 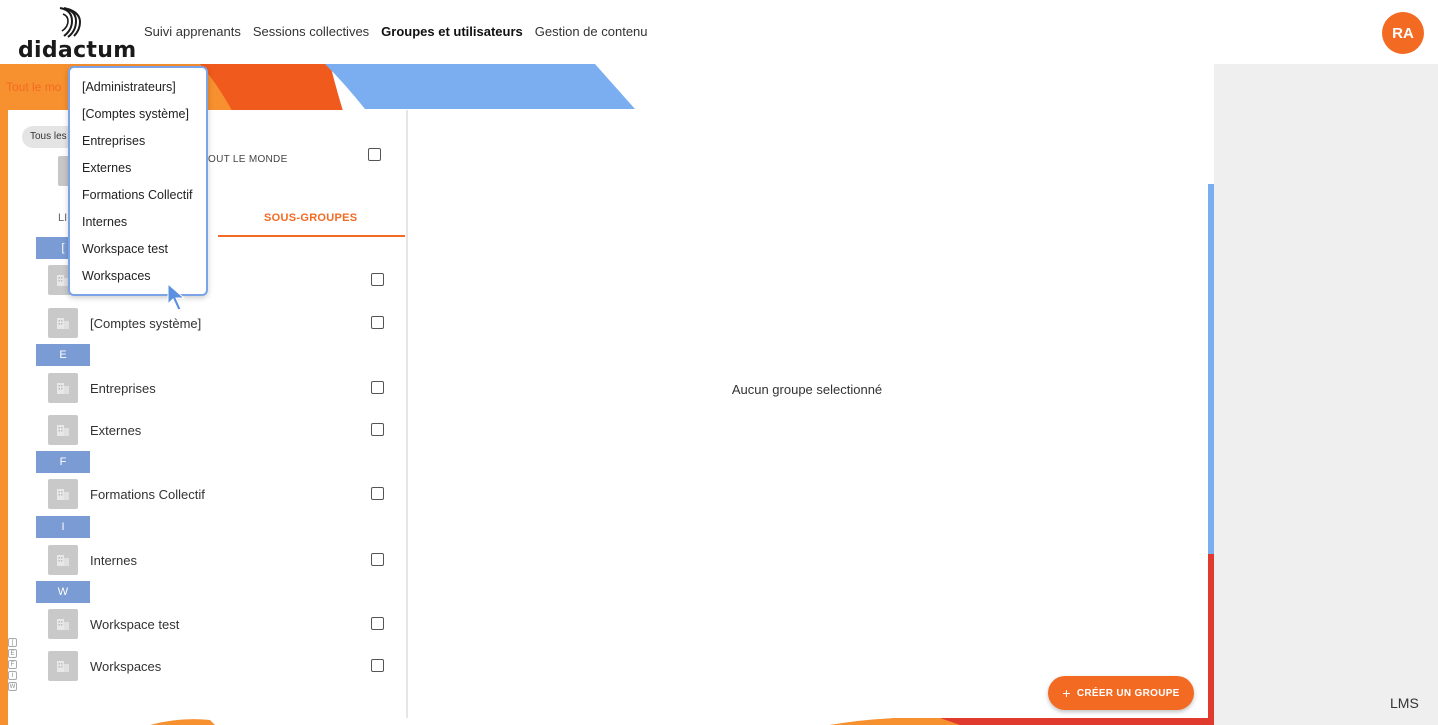 What do you see at coordinates (113, 560) in the screenshot?
I see `group-label: Internes` at bounding box center [113, 560].